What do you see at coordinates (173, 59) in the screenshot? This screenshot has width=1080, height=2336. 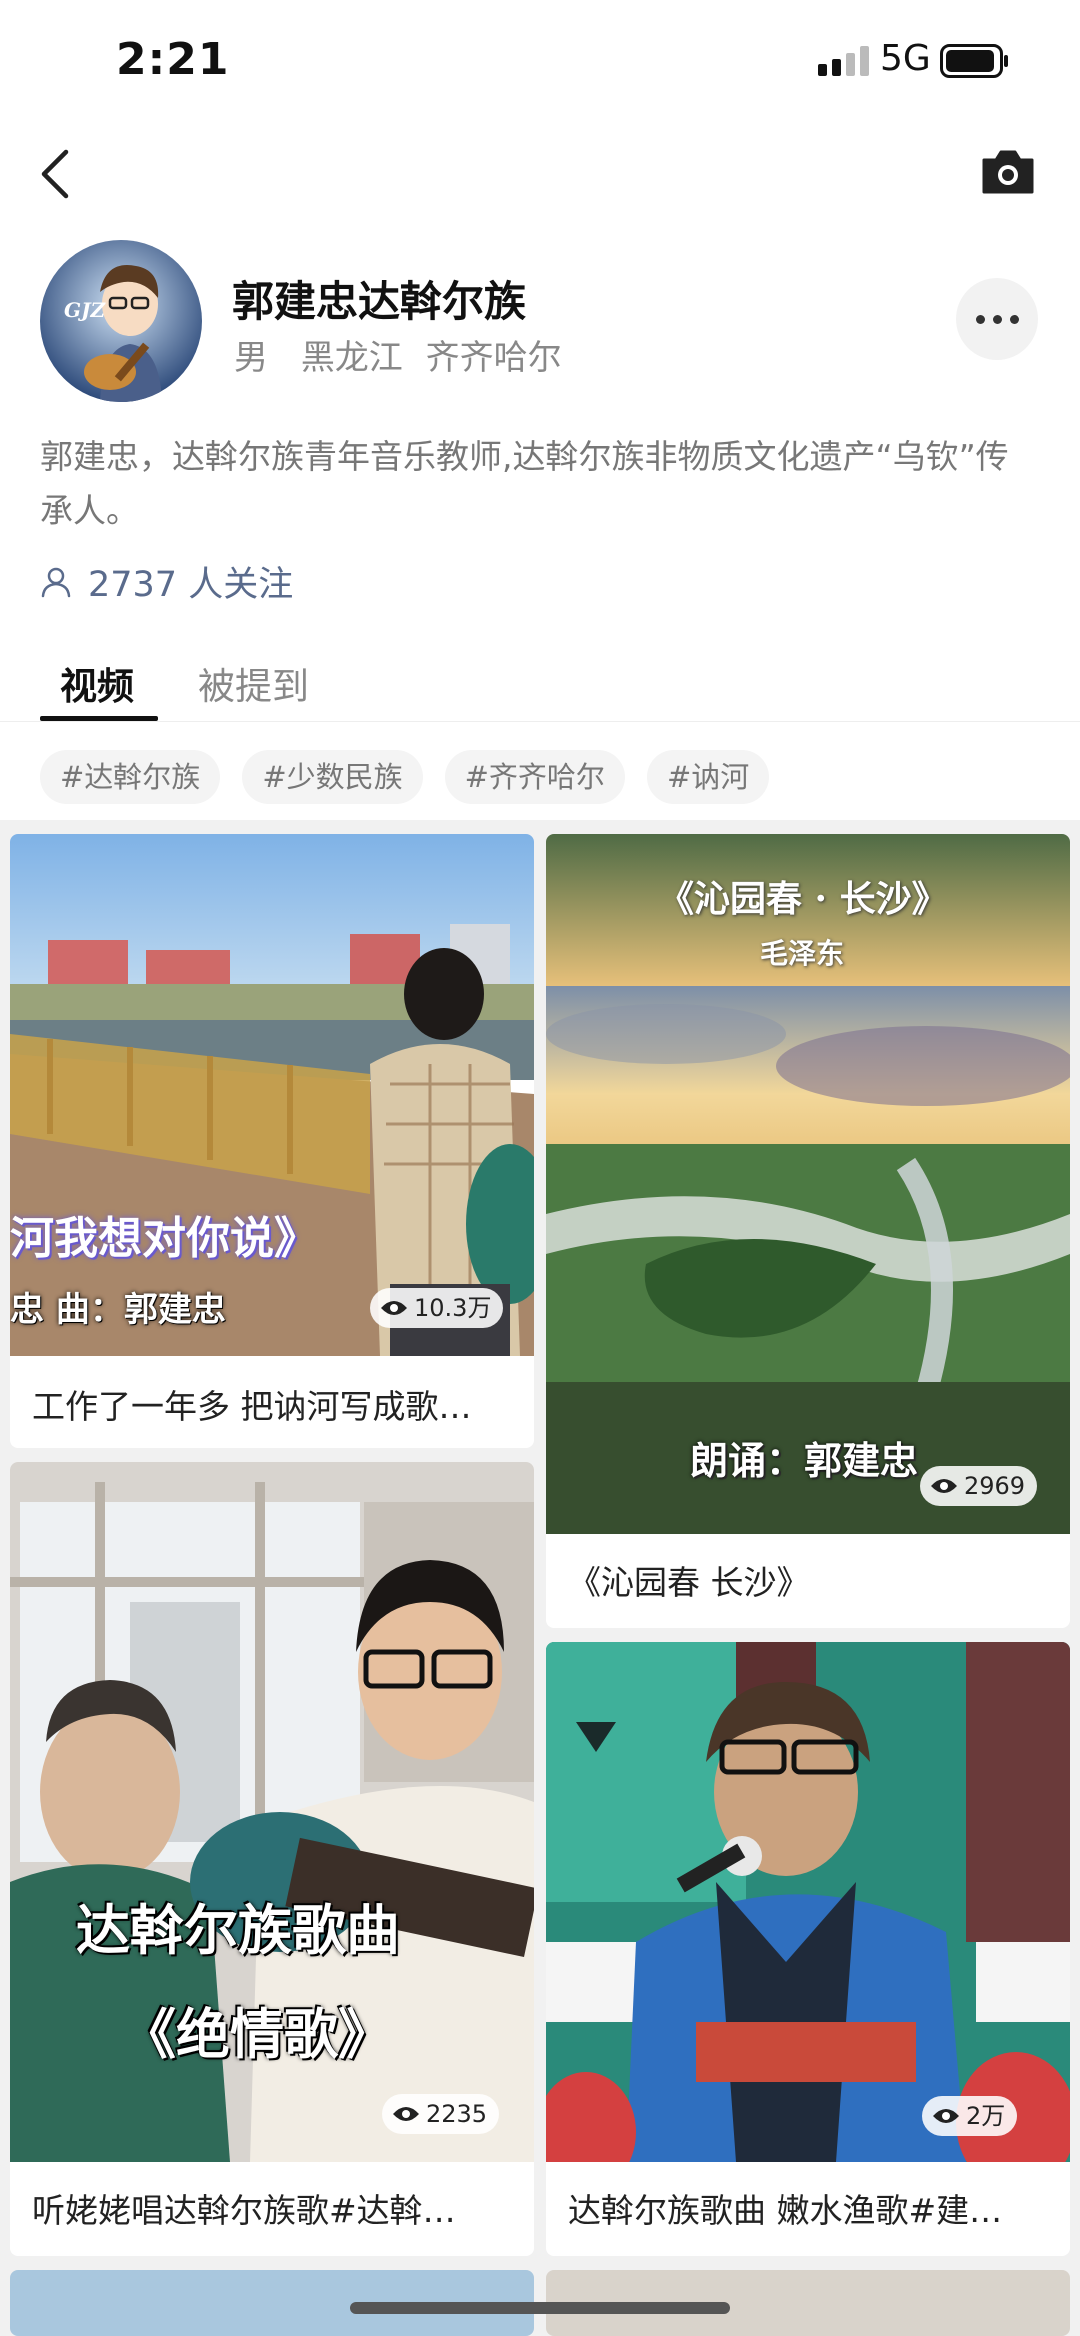 I see `status-time: 2:21` at bounding box center [173, 59].